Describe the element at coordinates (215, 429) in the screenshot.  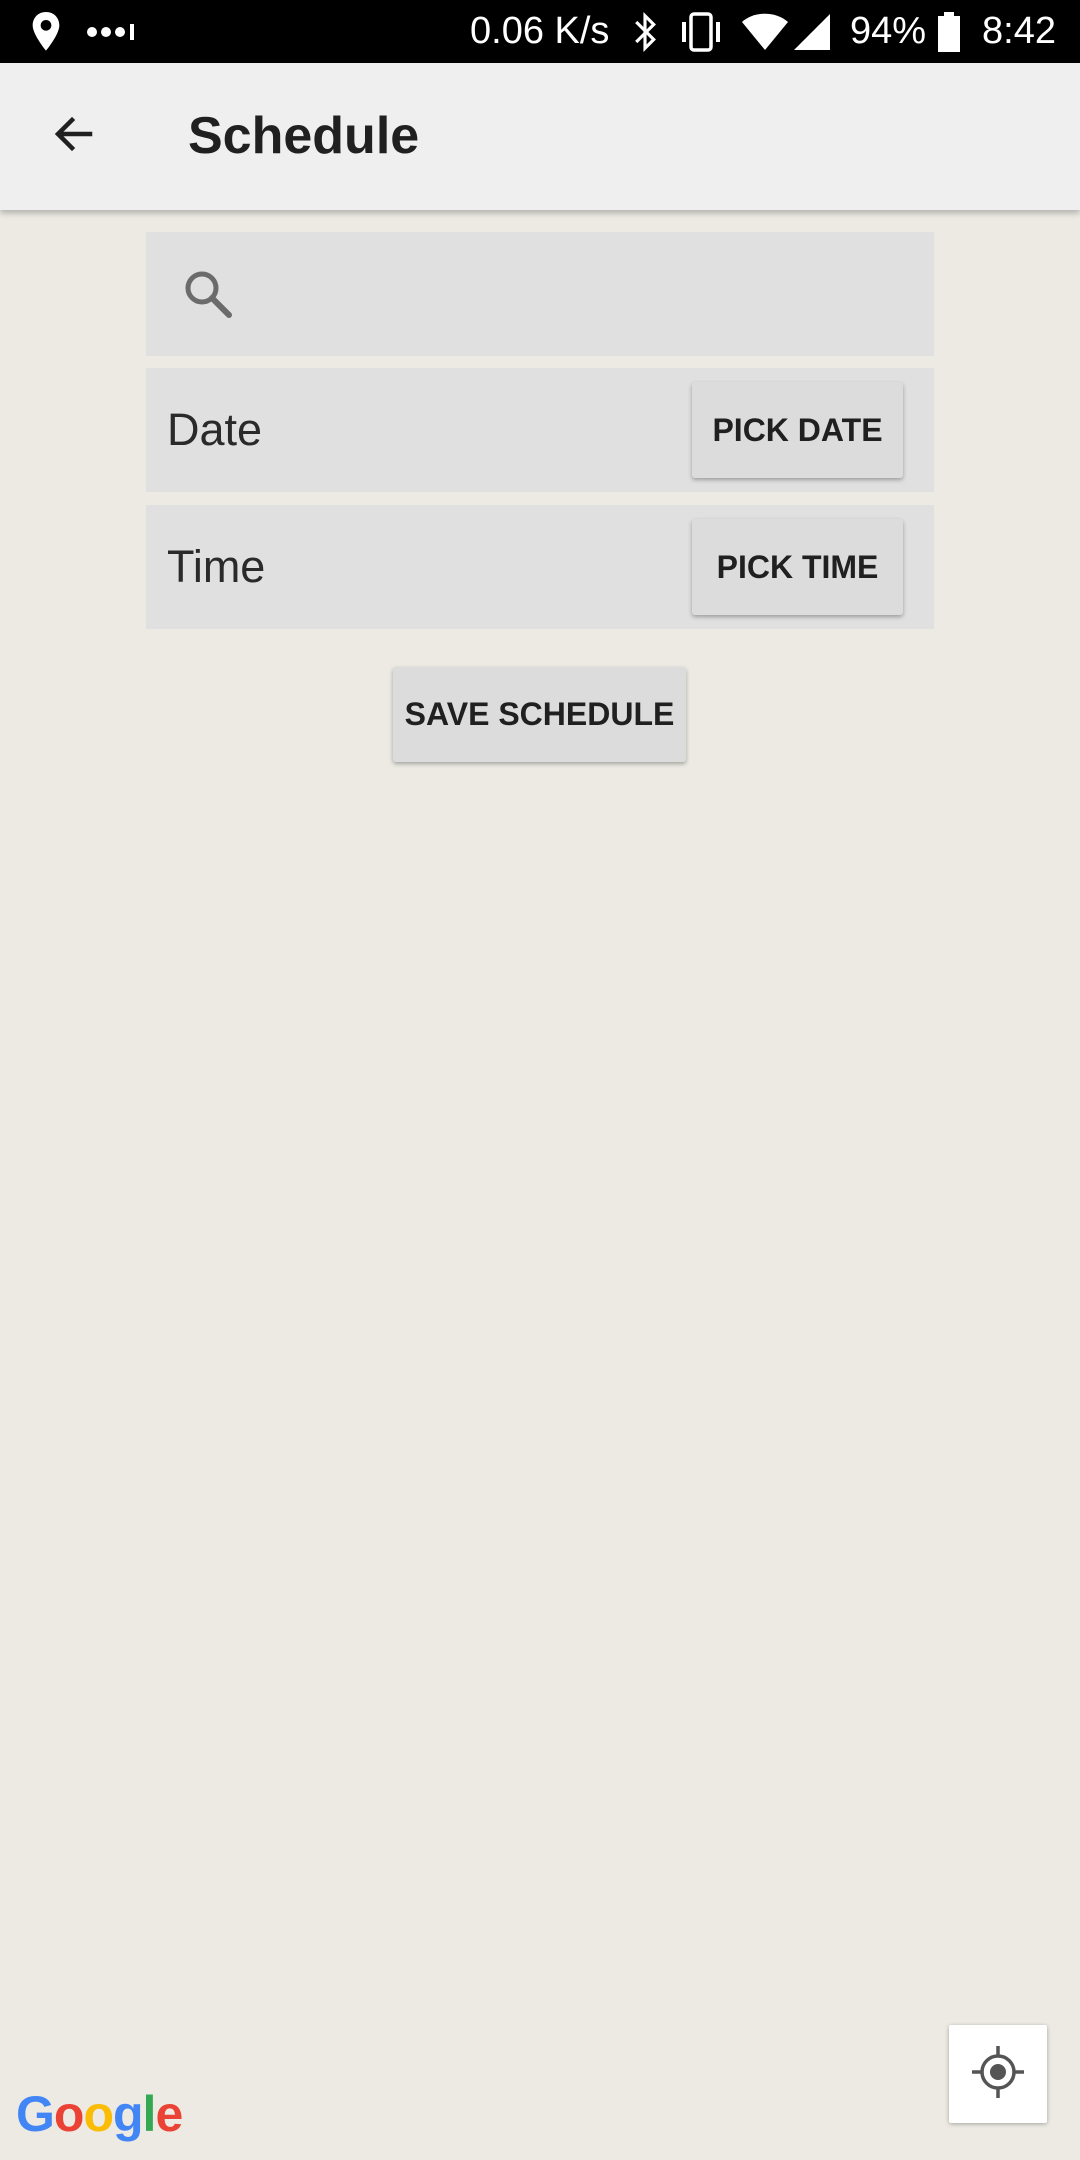
I see `date-label: Date` at that location.